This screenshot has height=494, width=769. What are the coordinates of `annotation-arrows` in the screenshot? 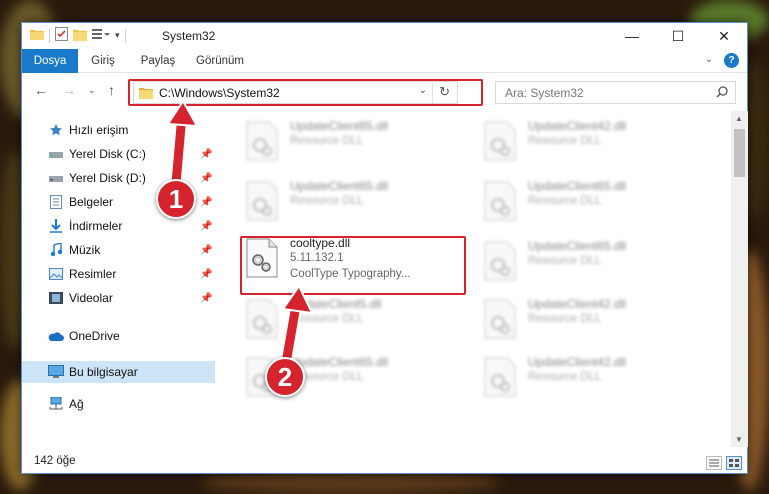 It's located at (240, 234).